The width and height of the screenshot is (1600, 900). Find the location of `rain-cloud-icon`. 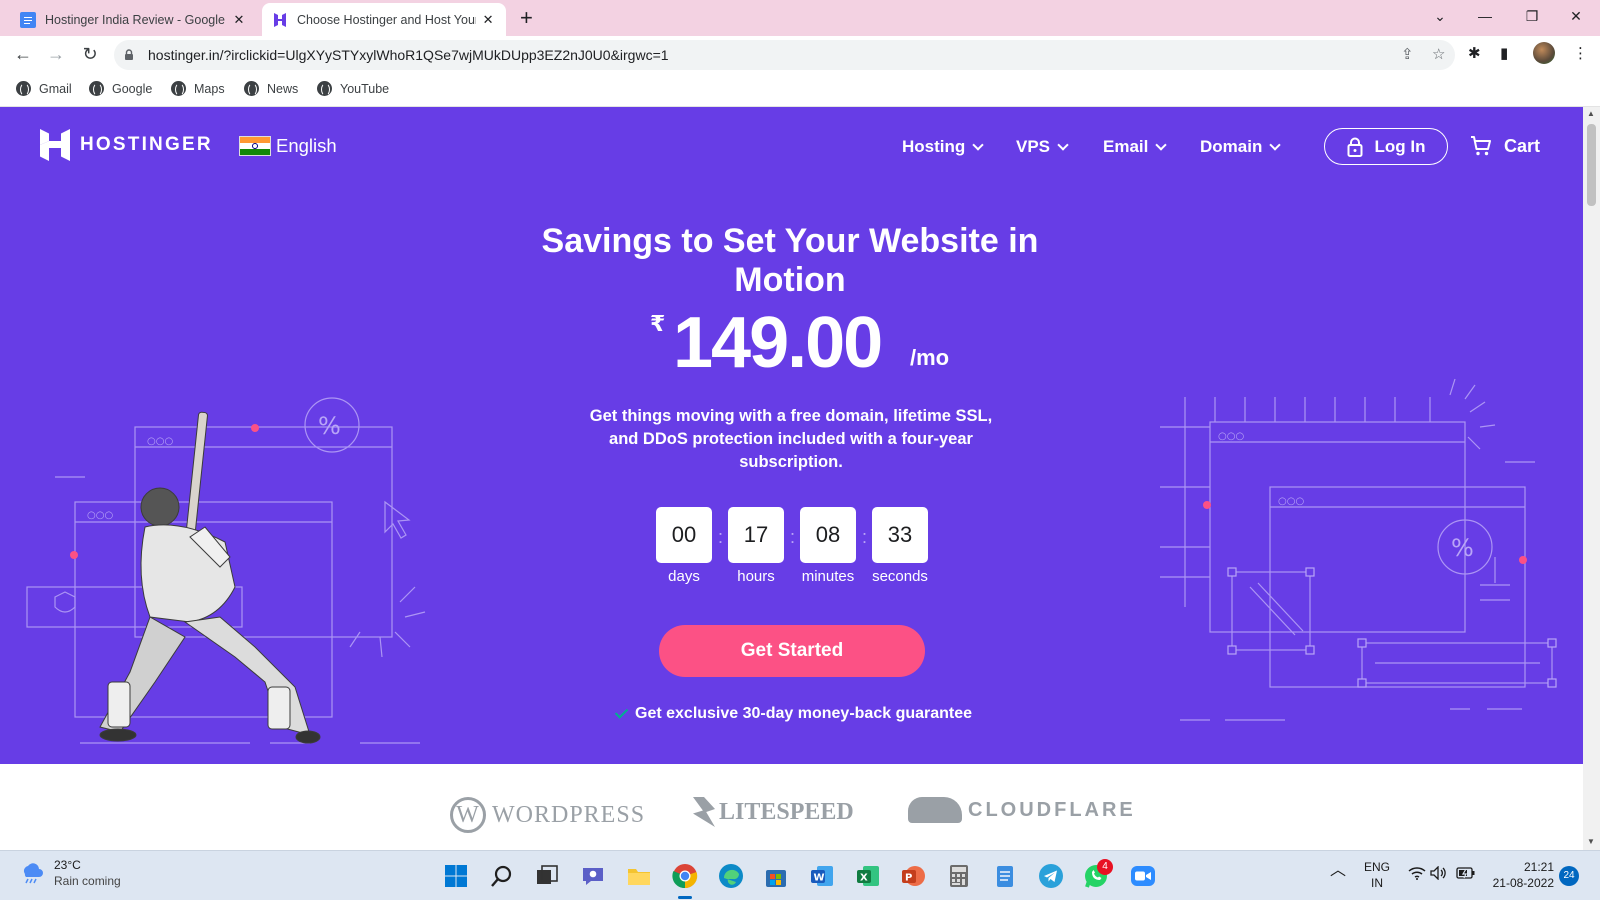

rain-cloud-icon is located at coordinates (33, 873).